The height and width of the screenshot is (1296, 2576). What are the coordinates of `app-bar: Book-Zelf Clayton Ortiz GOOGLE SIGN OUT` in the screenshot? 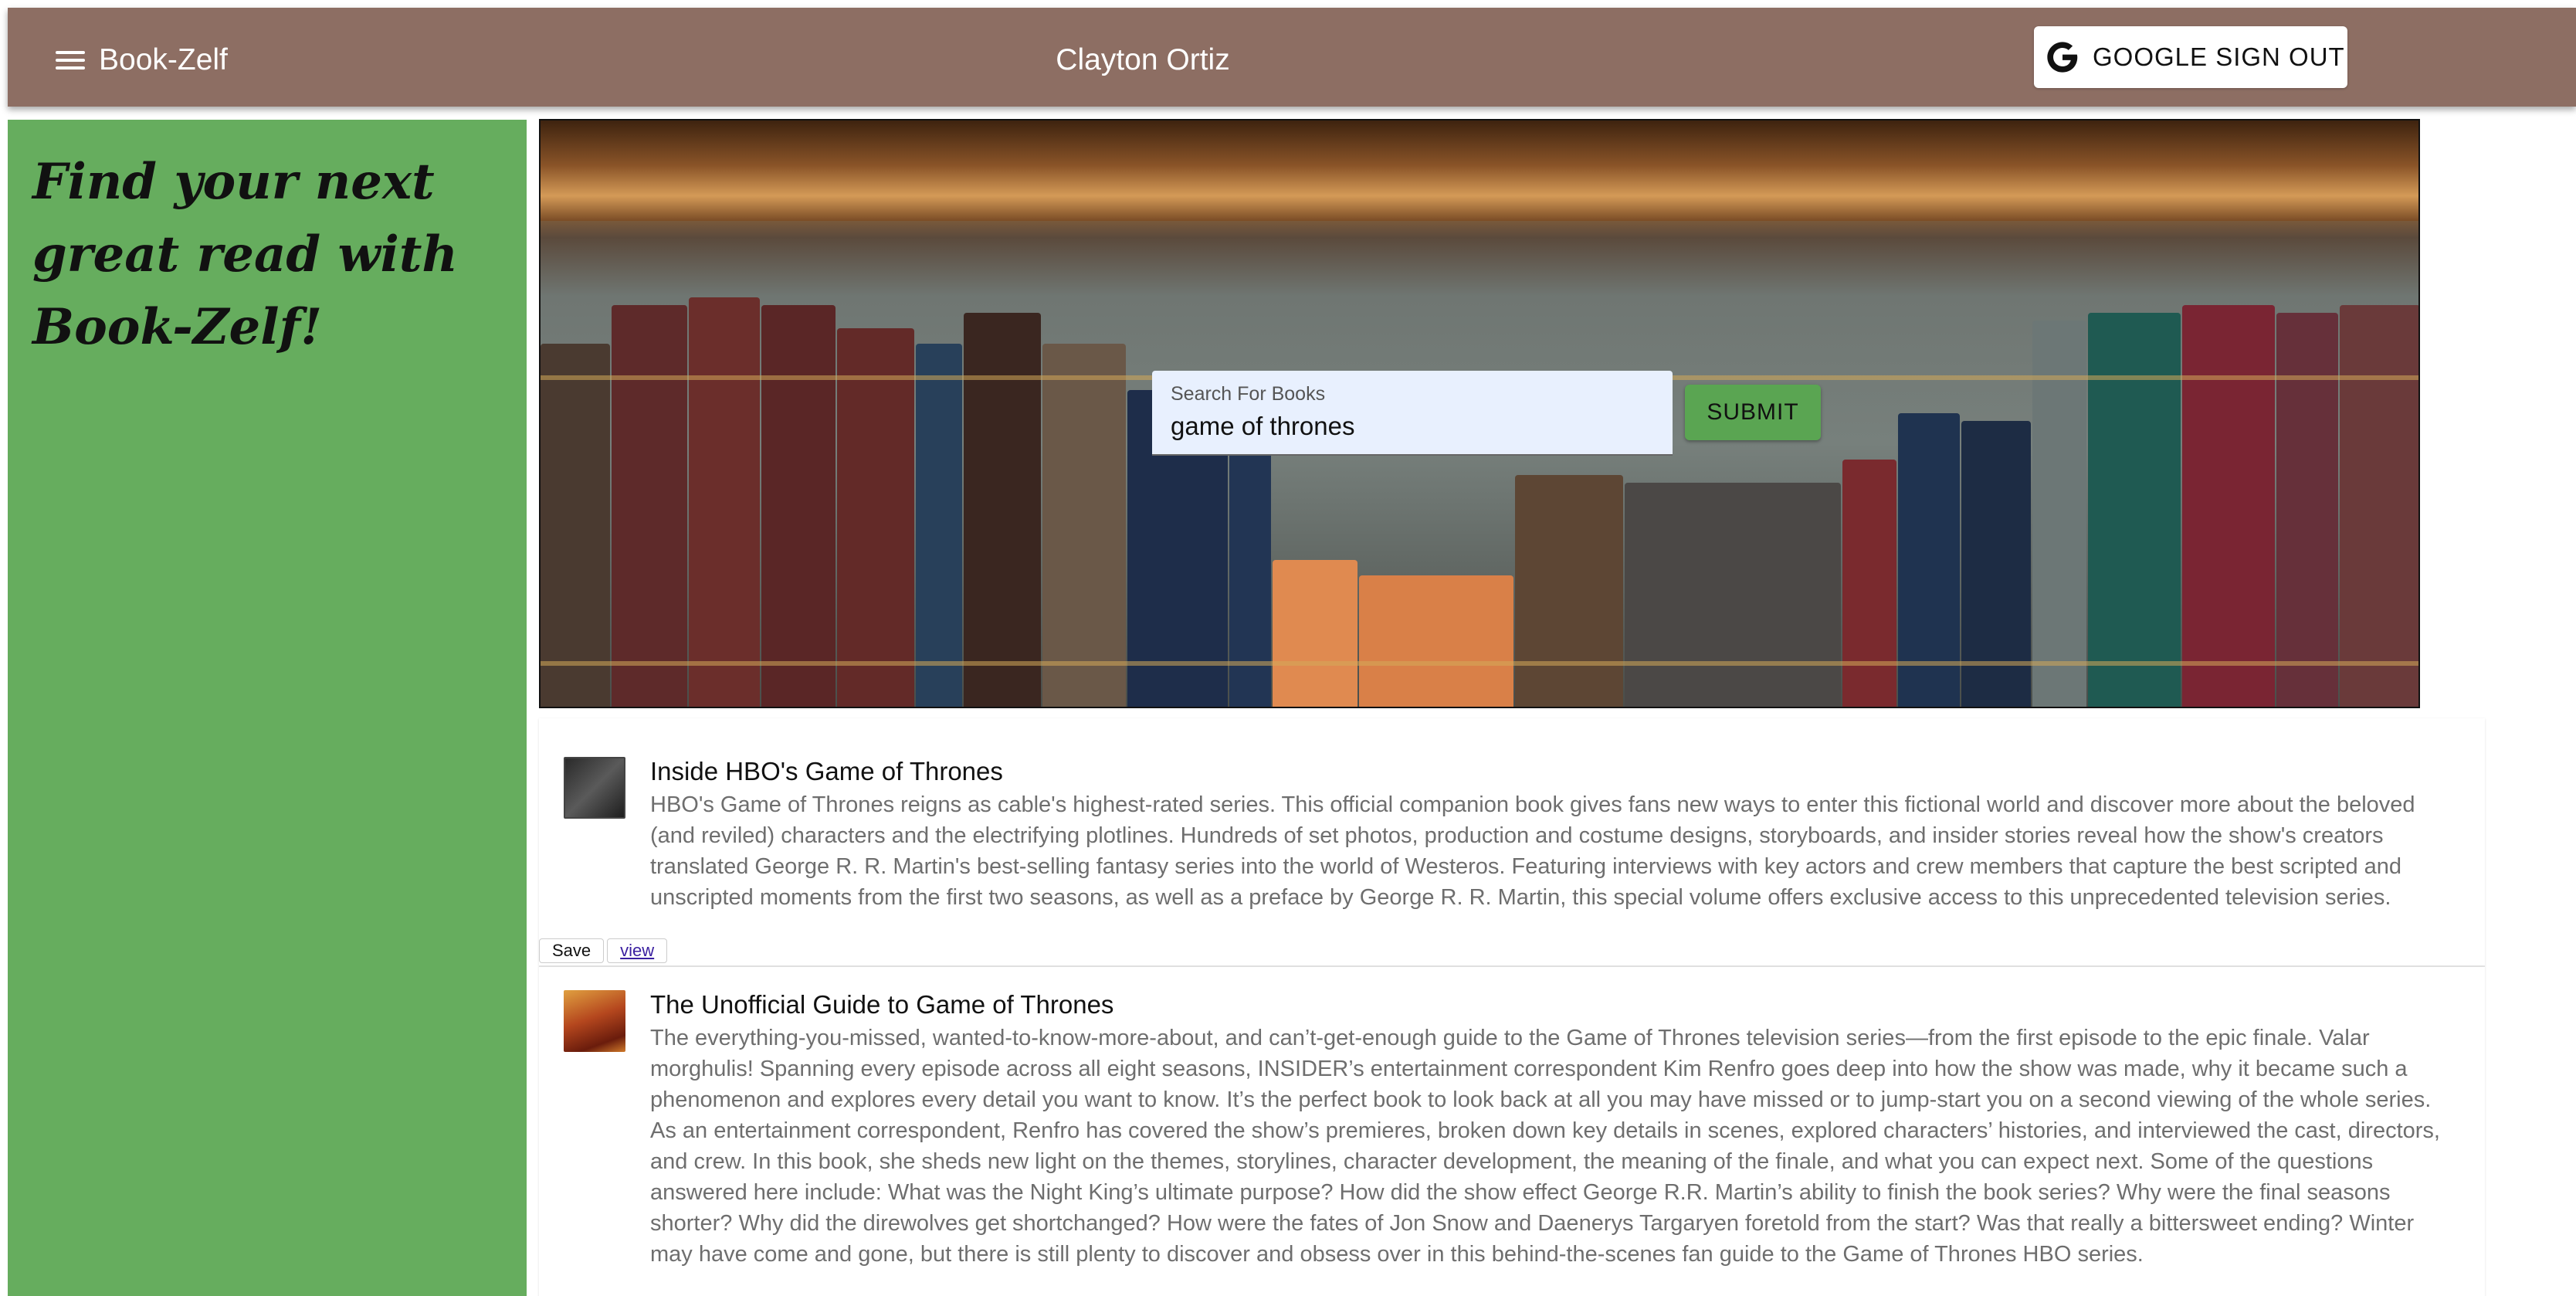 It's located at (1292, 57).